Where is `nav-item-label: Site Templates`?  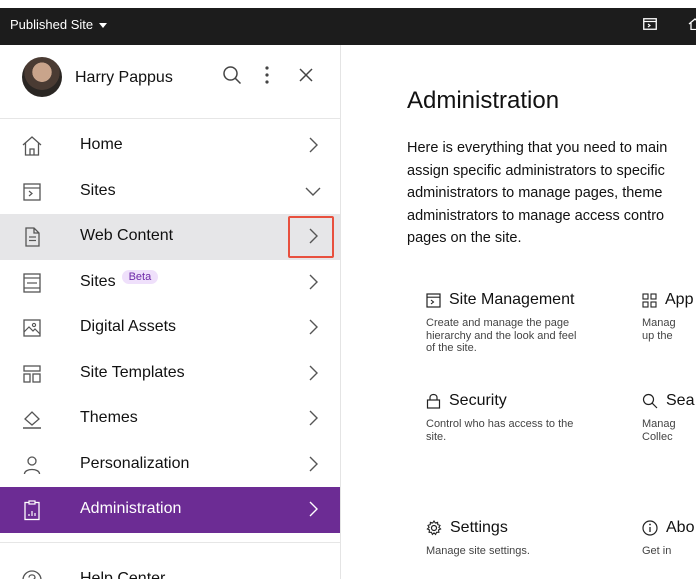
nav-item-label: Site Templates is located at coordinates (132, 372).